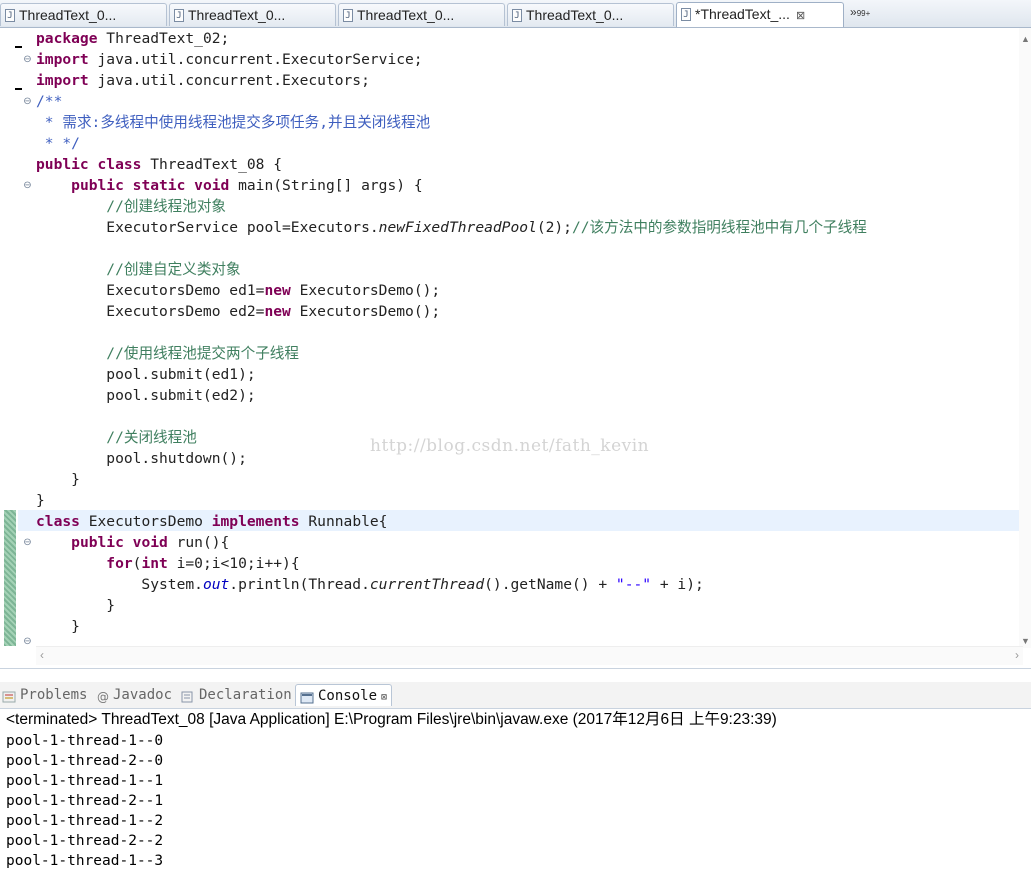  Describe the element at coordinates (299, 584) in the screenshot. I see `code-token: .println(Thread.` at that location.